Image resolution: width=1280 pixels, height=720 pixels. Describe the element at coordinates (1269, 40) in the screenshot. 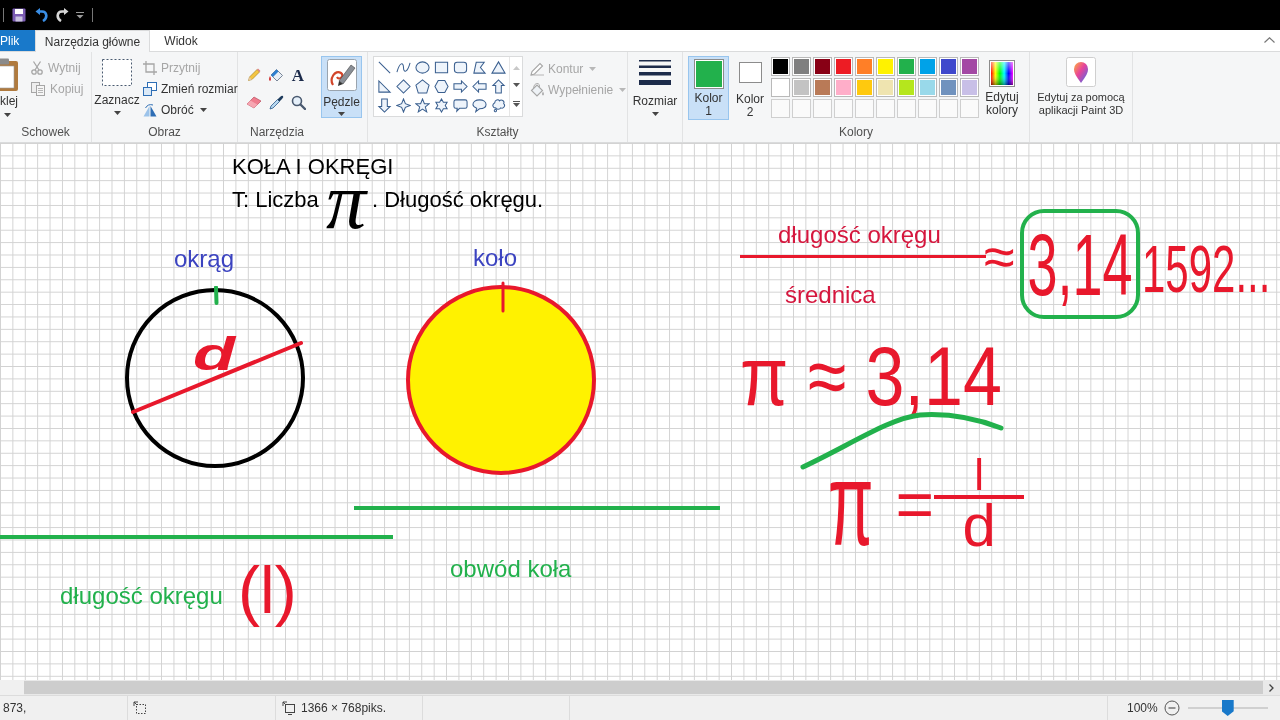

I see `chevron-up-icon` at that location.